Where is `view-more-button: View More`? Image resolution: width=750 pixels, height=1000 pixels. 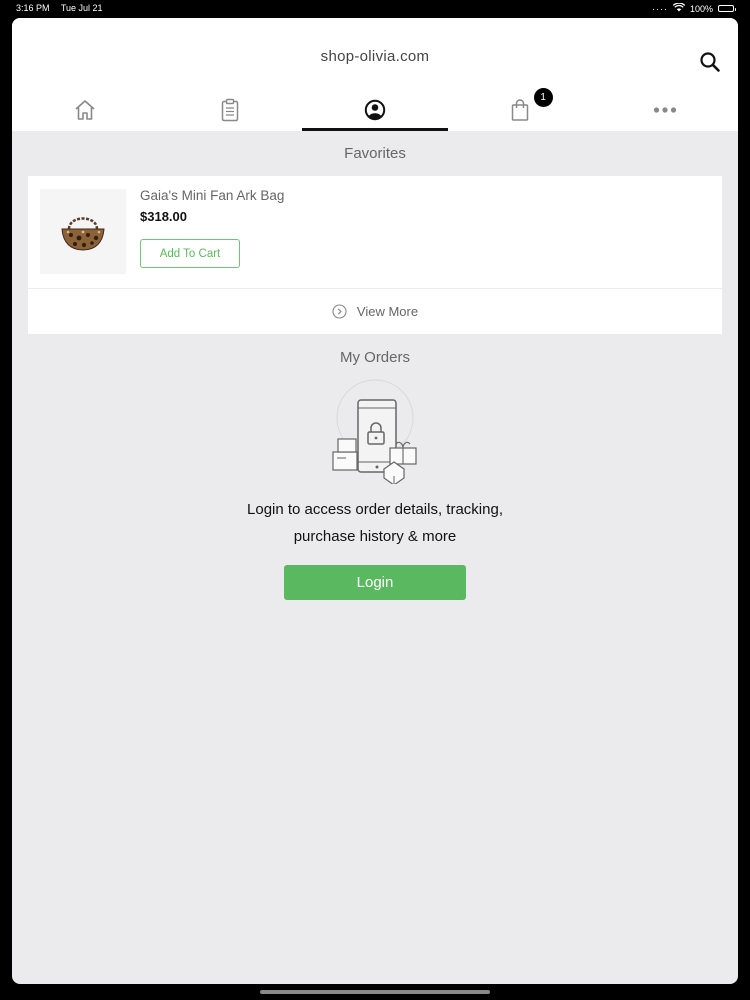
view-more-button: View More is located at coordinates (375, 311).